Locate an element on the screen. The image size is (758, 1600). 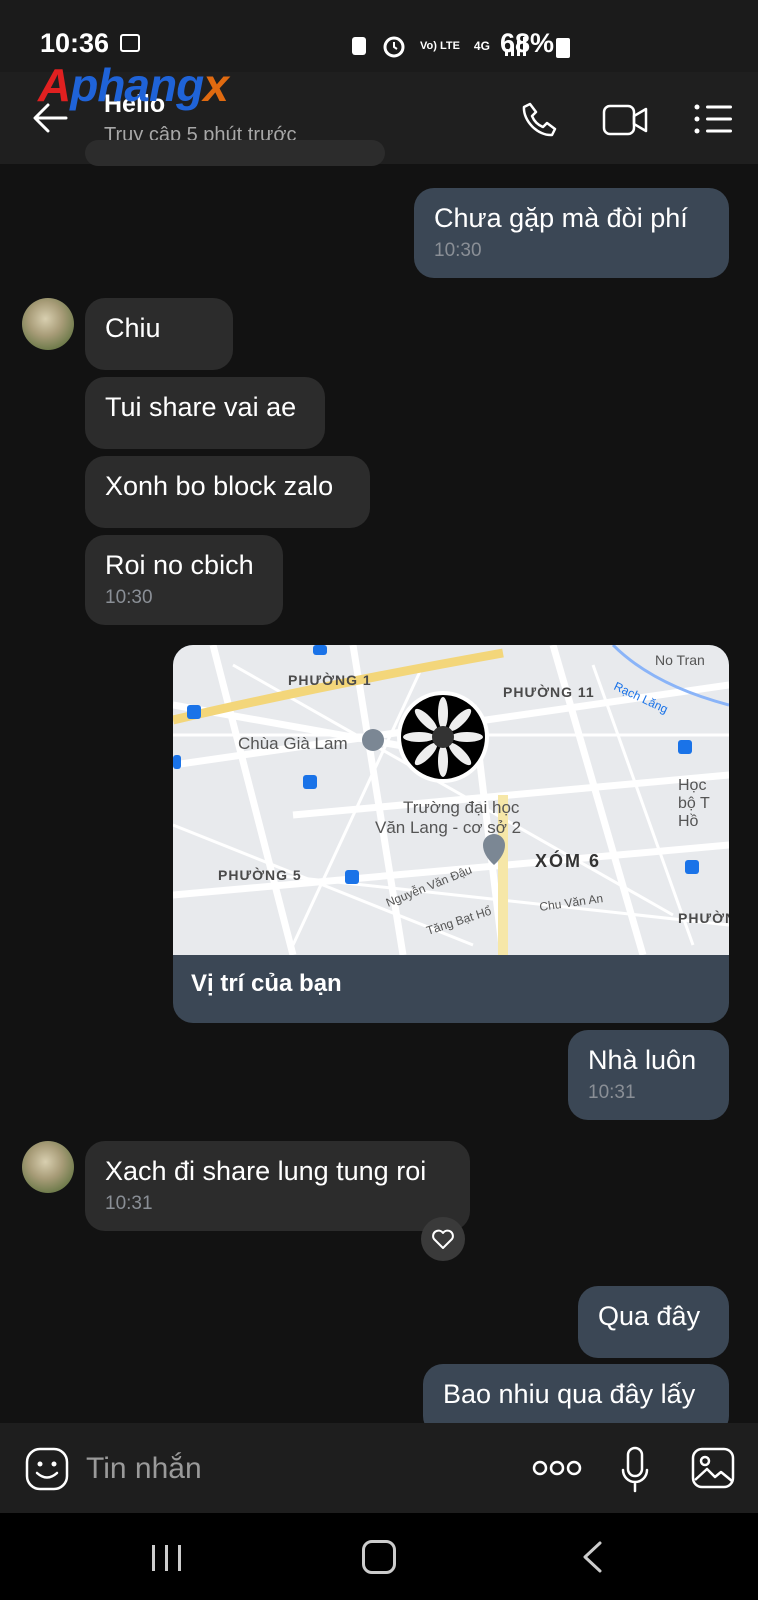
message-bubble-sent: Nhà luôn 10:31 is located at coordinates (648, 1075).